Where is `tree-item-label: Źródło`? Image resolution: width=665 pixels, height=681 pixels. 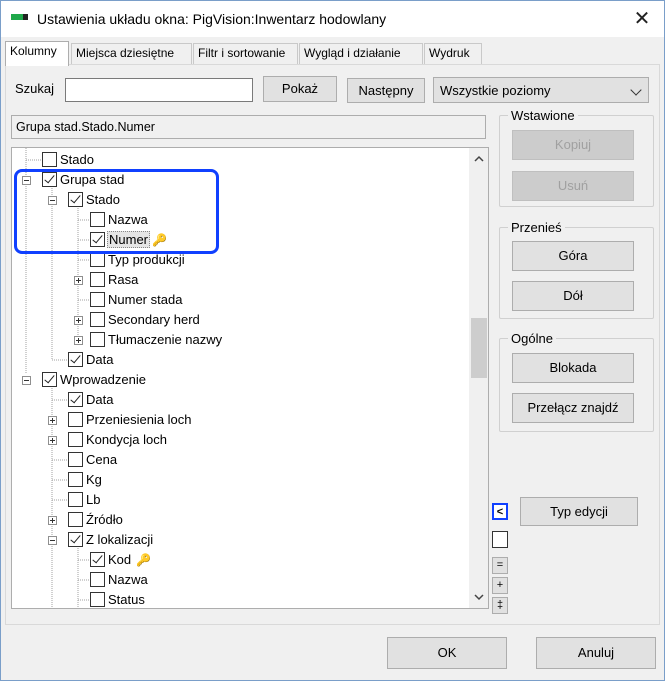
tree-item-label: Źródło is located at coordinates (104, 519).